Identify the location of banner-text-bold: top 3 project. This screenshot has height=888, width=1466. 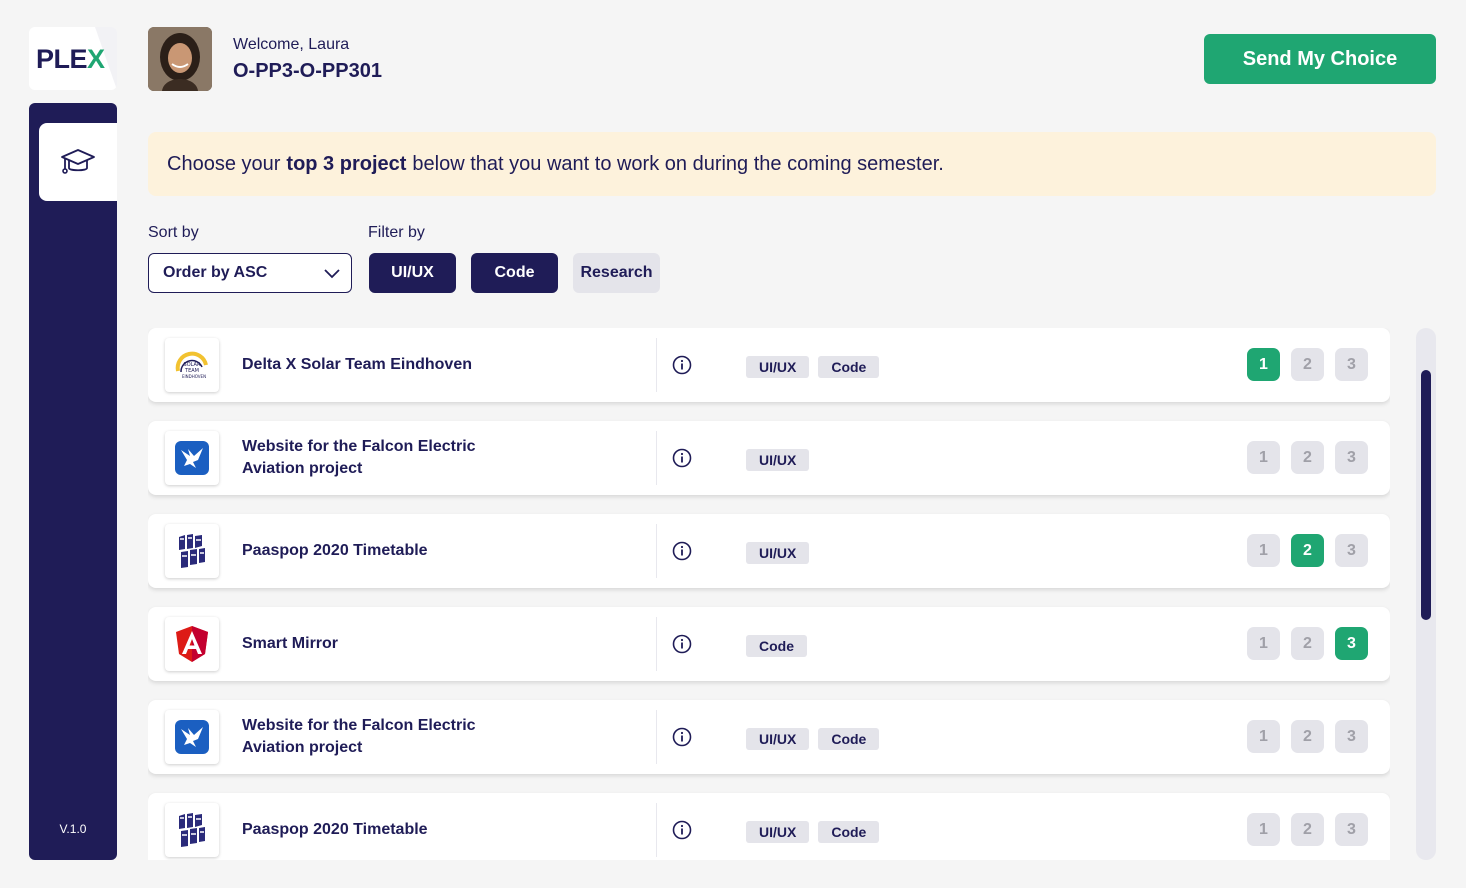
(346, 163).